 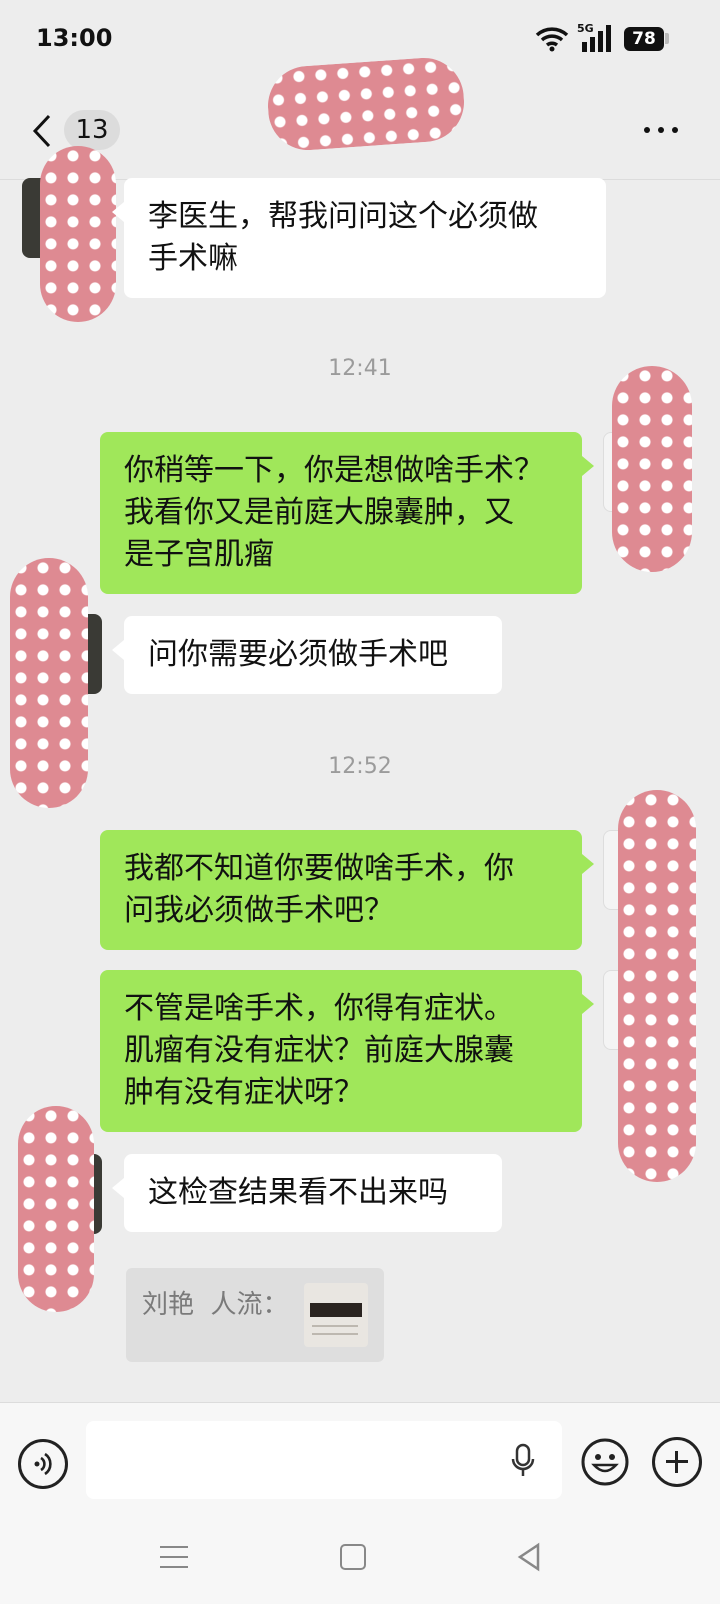 What do you see at coordinates (324, 1460) in the screenshot?
I see `message-input` at bounding box center [324, 1460].